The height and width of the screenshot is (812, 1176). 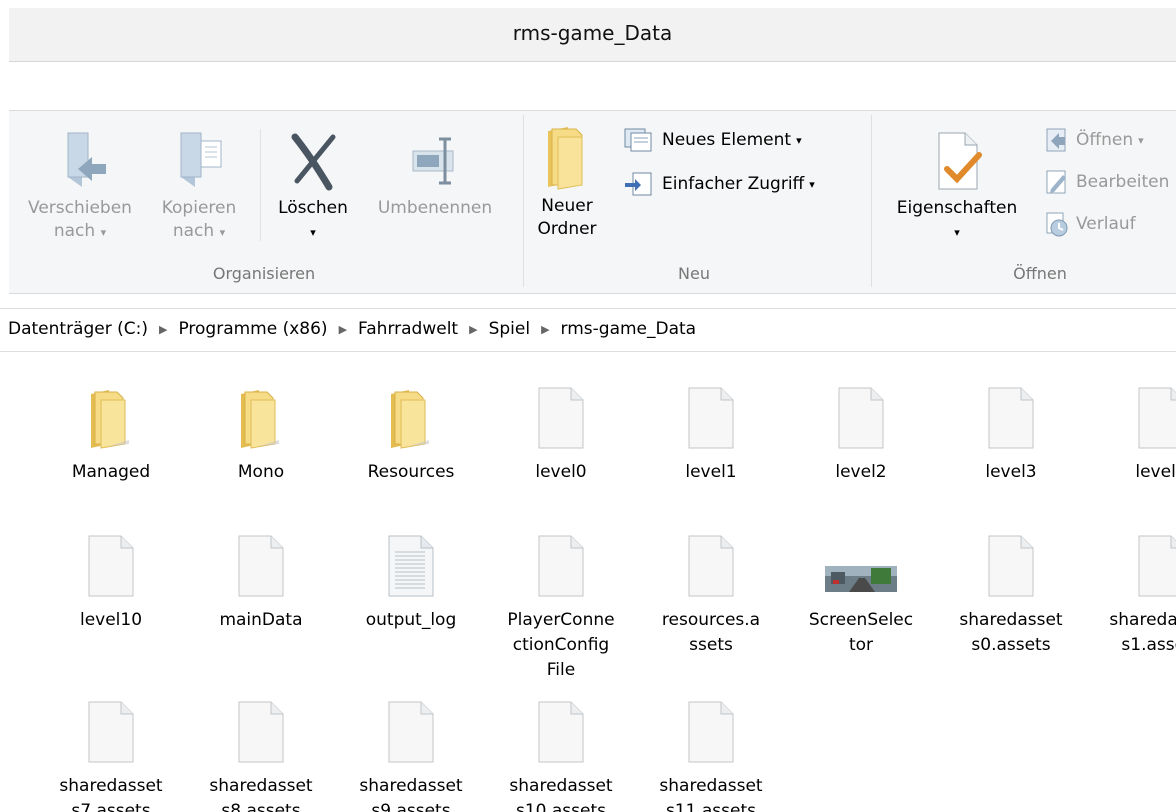 I want to click on file-item: sharedasset s7.assets, so click(x=111, y=756).